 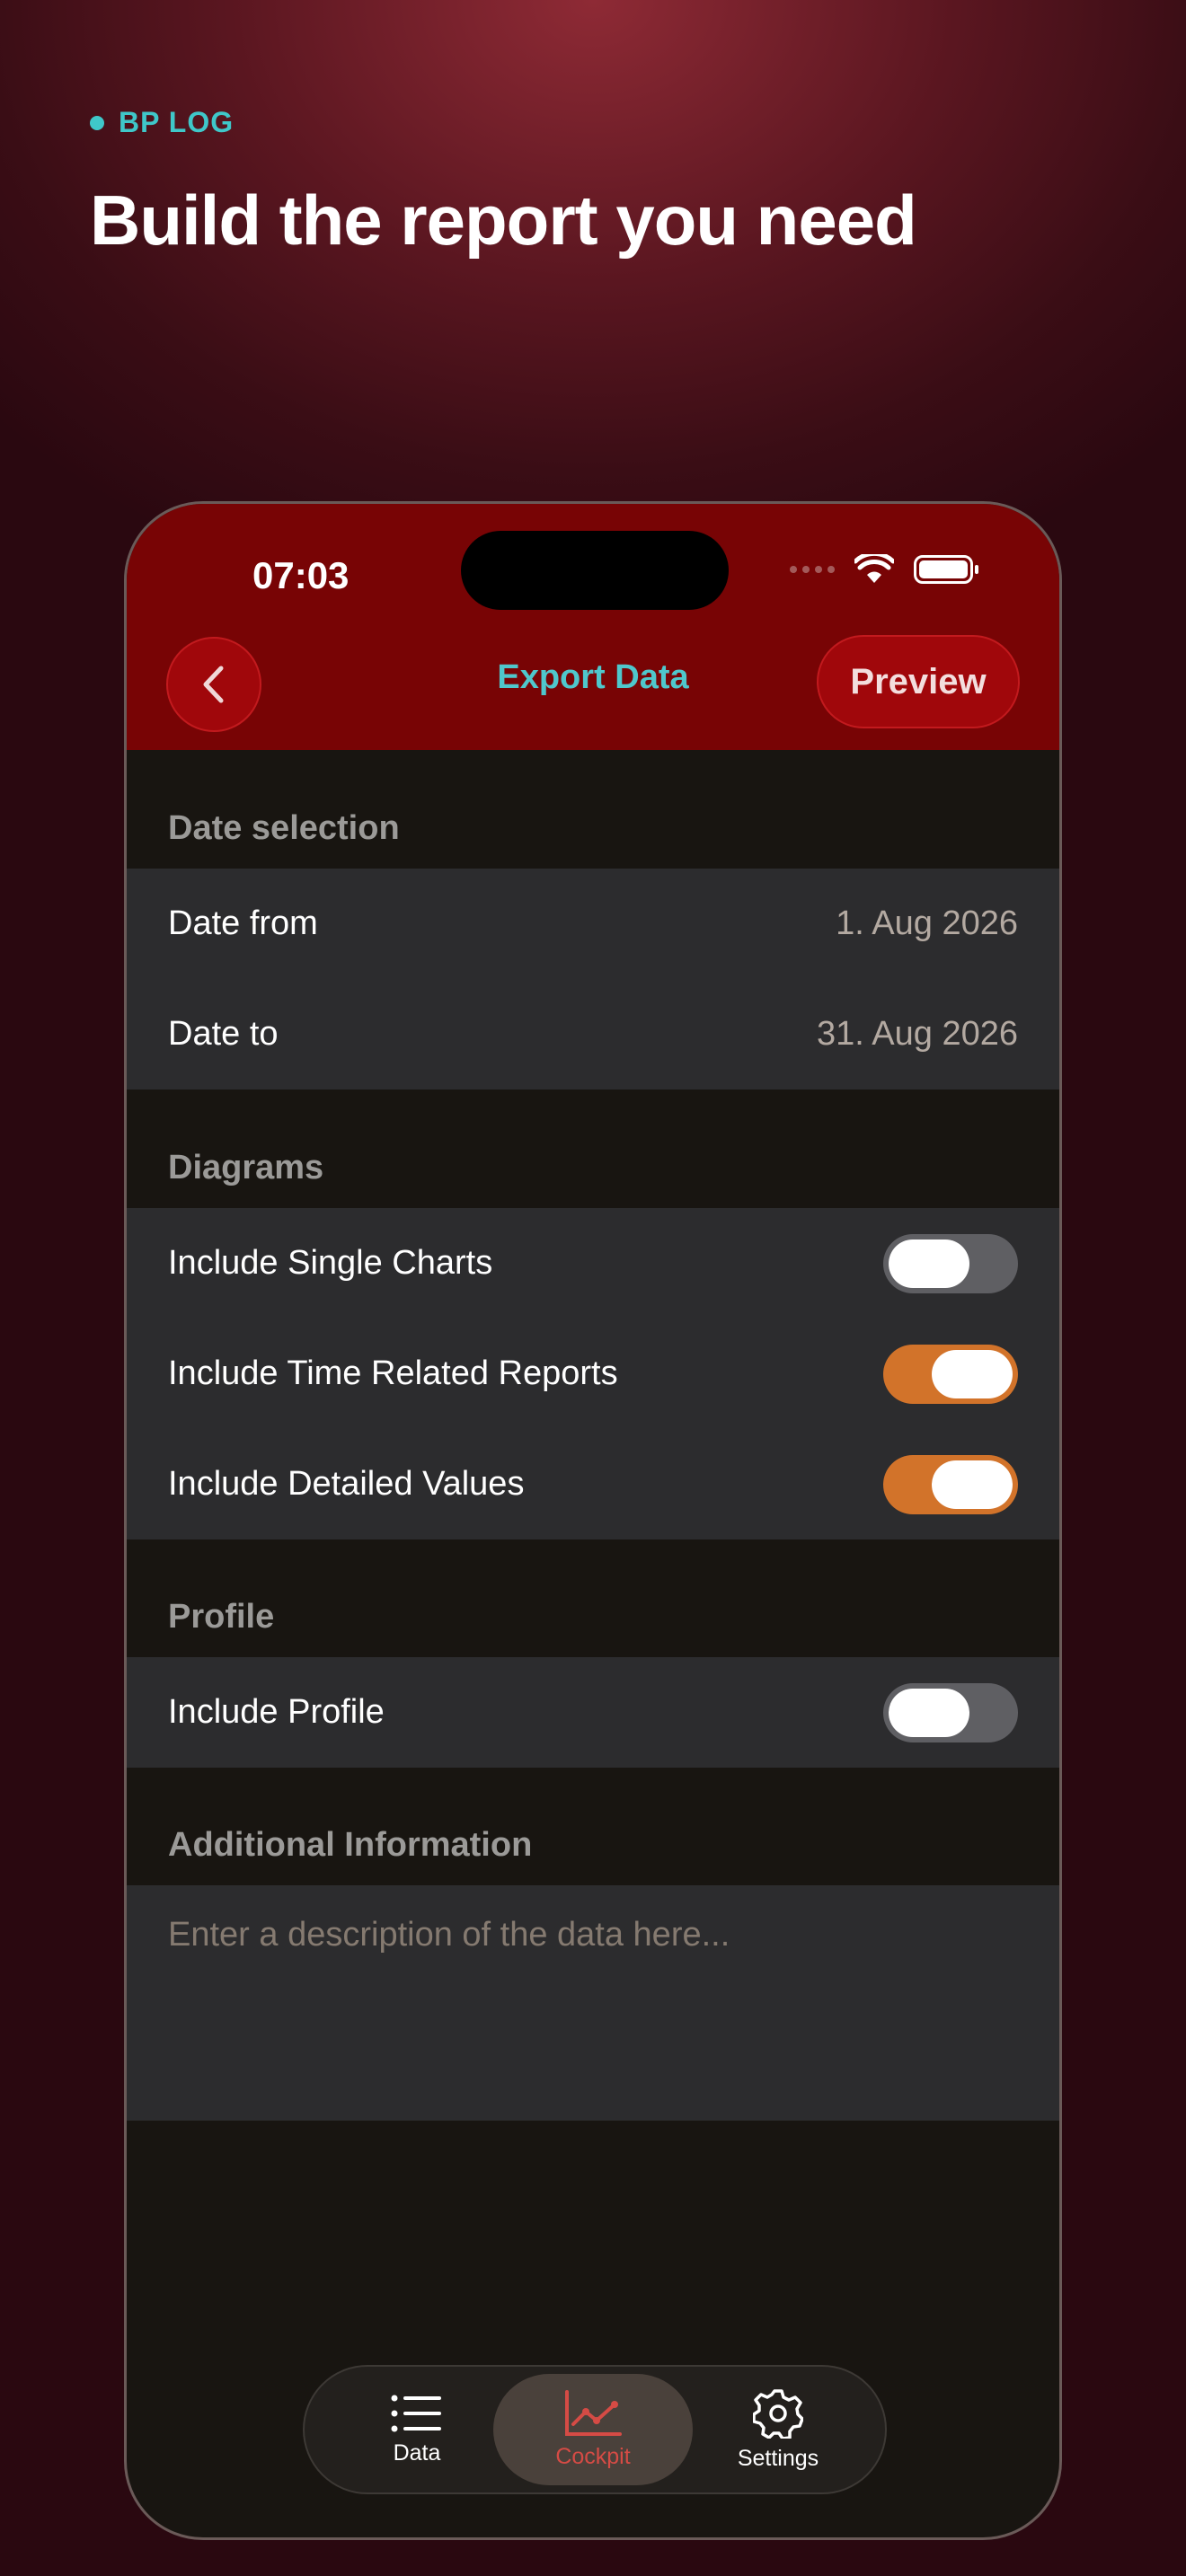 I want to click on brand-tag: BP LOG, so click(x=162, y=122).